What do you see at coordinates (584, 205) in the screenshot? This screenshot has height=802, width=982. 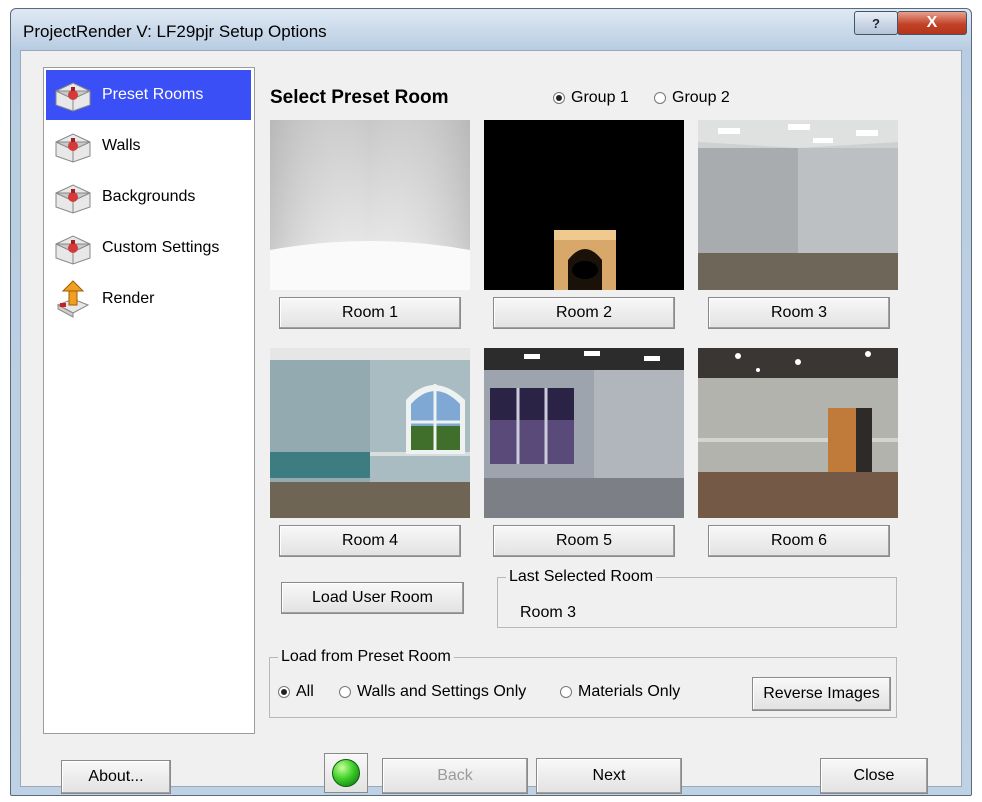 I see `room-2-thumbnail` at bounding box center [584, 205].